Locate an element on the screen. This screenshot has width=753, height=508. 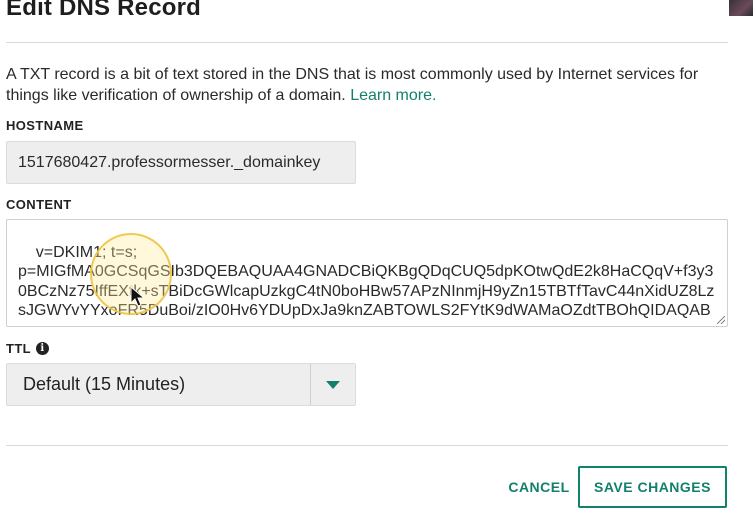
hostname-label-text: HOSTNAME is located at coordinates (45, 125).